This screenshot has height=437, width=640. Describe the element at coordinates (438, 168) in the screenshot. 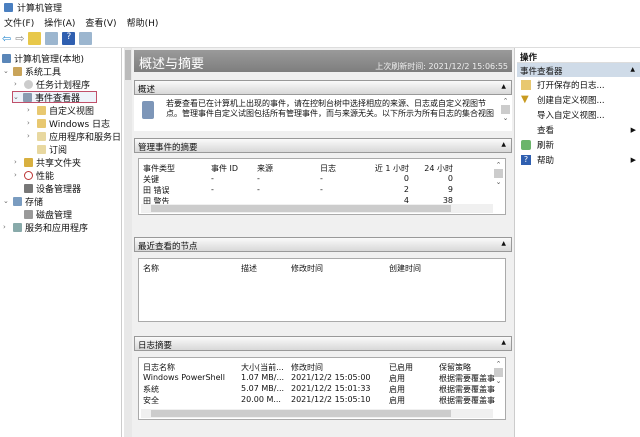

I see `column-header: 24 小时` at that location.